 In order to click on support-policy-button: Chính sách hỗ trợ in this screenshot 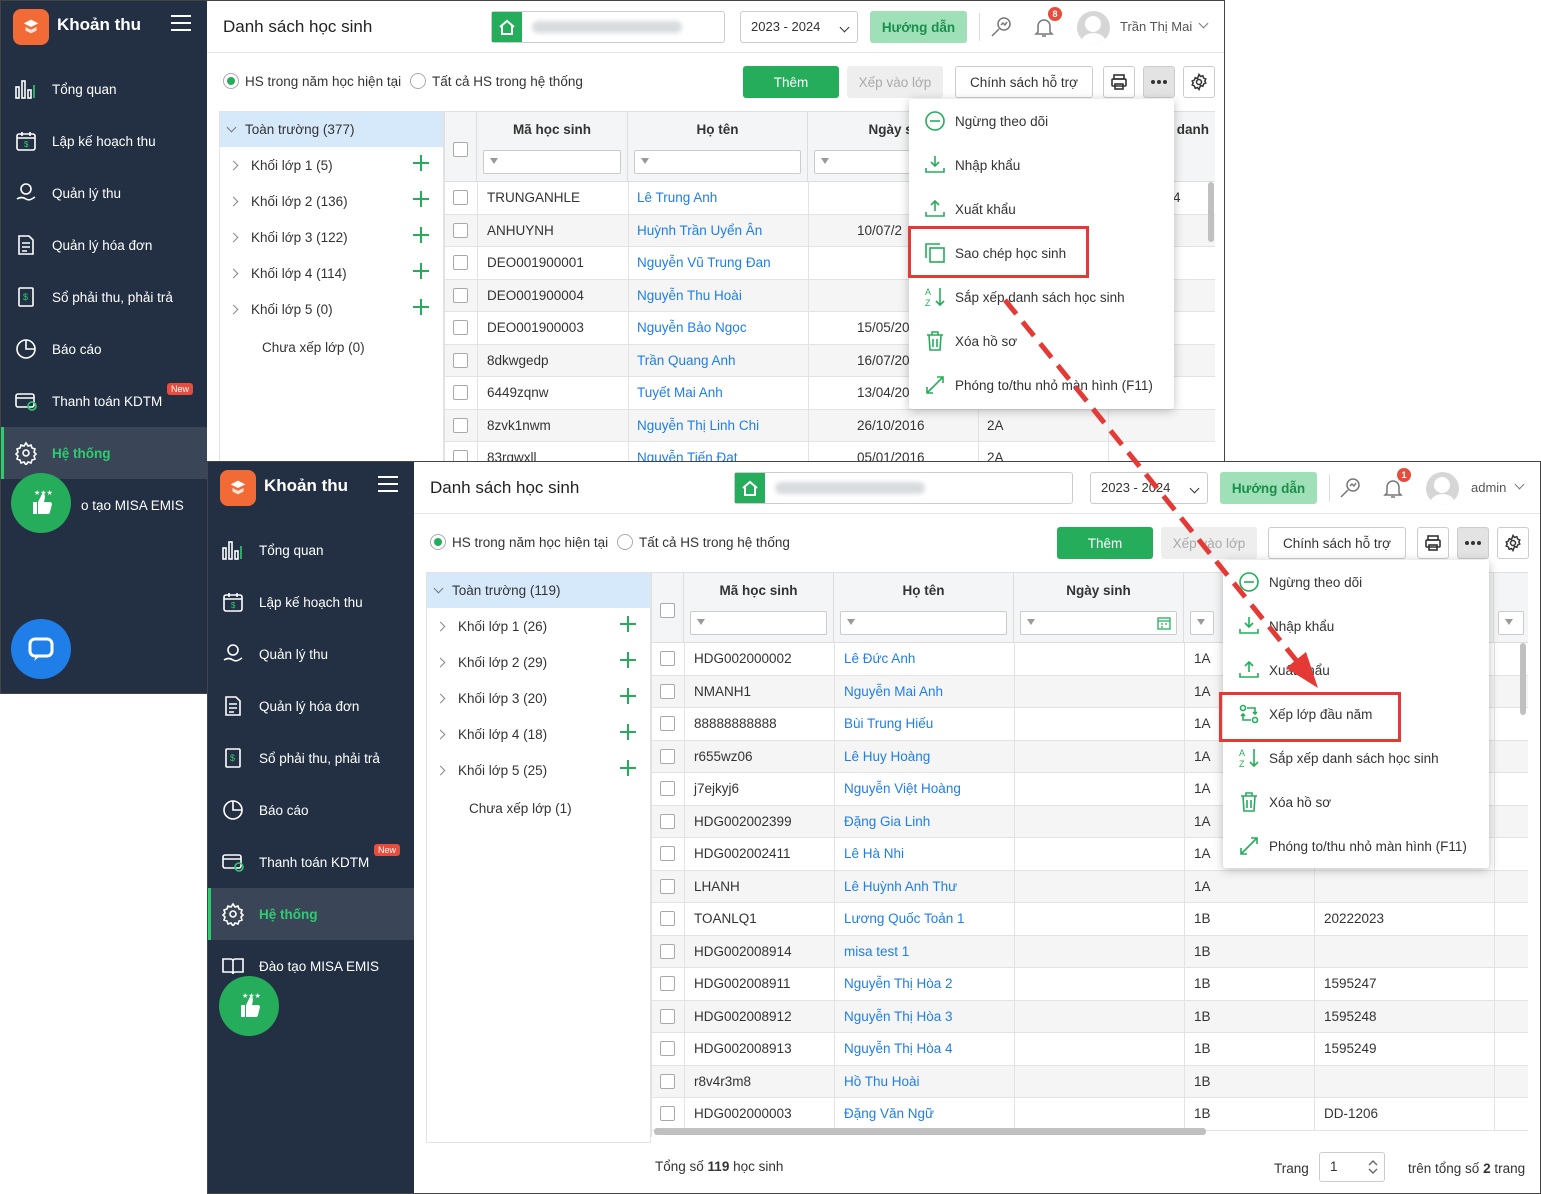, I will do `click(1024, 82)`.